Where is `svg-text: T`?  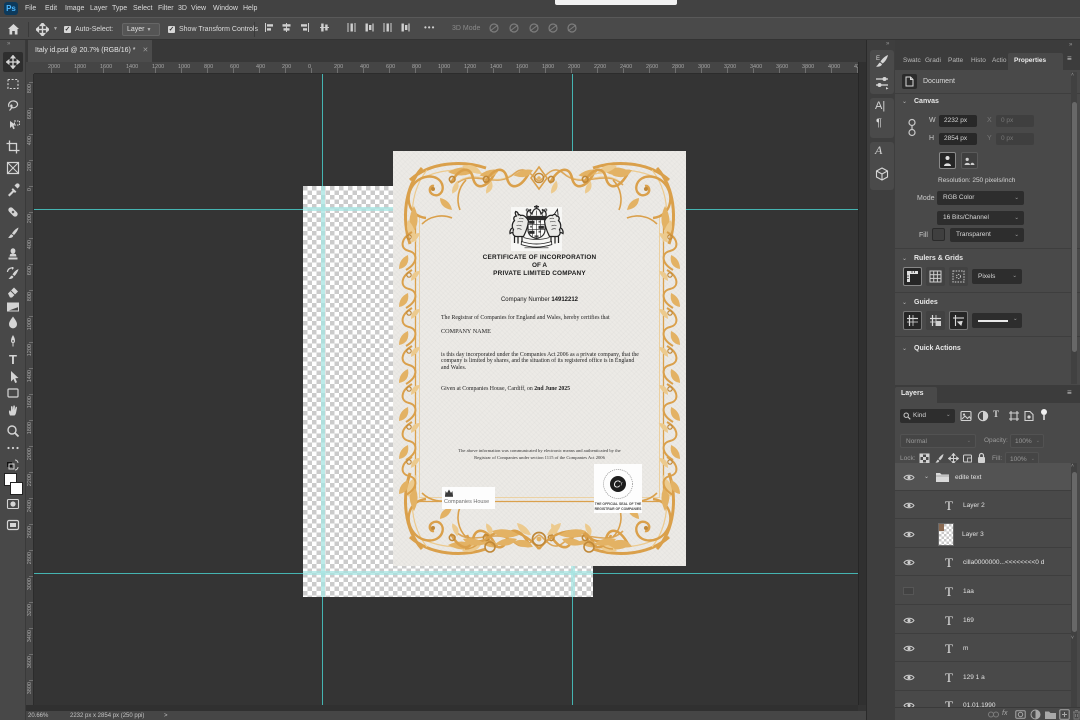 svg-text: T is located at coordinates (13, 359).